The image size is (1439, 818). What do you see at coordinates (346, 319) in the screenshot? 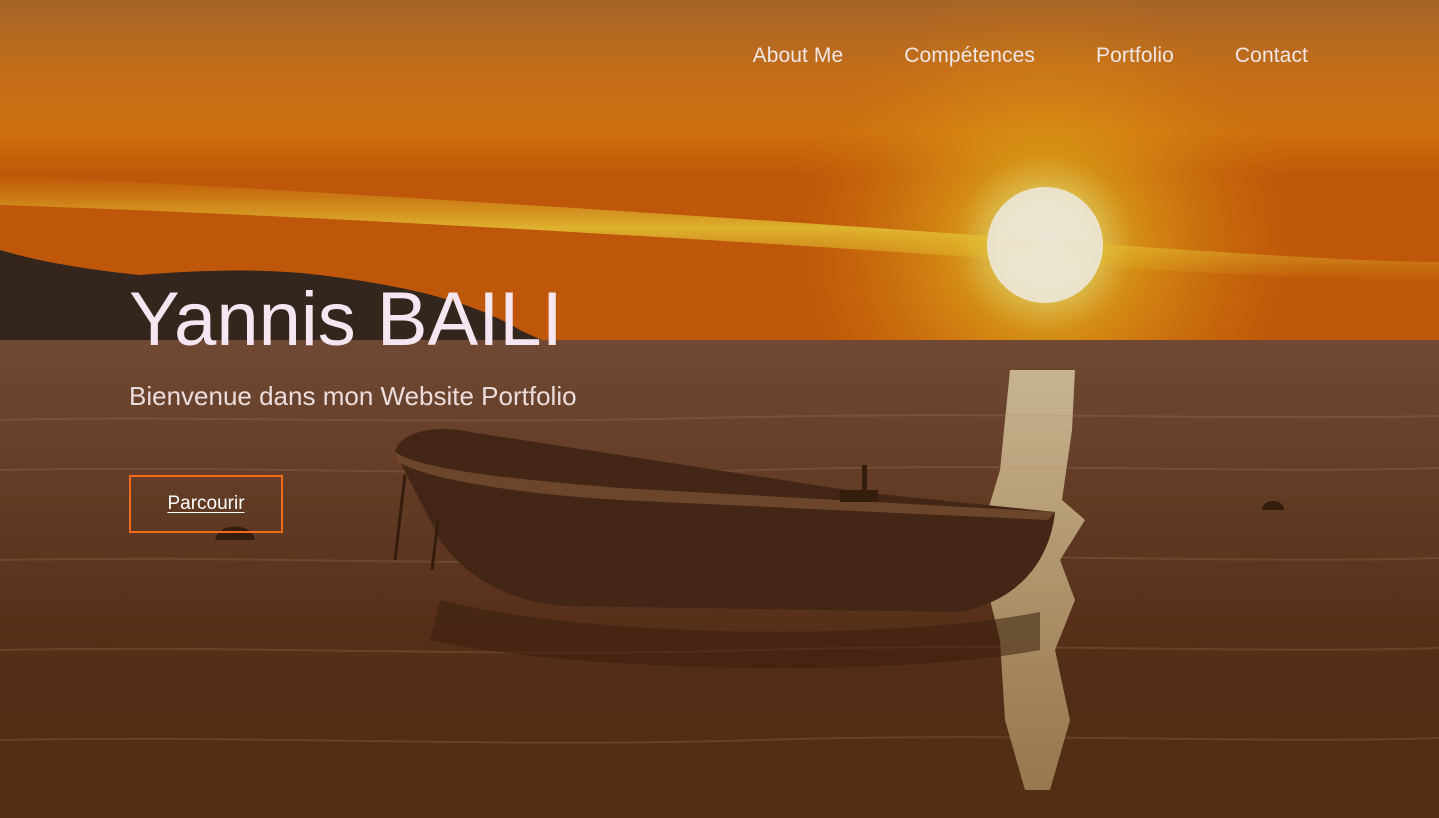
I see `hero-title: Yannis BAILI` at bounding box center [346, 319].